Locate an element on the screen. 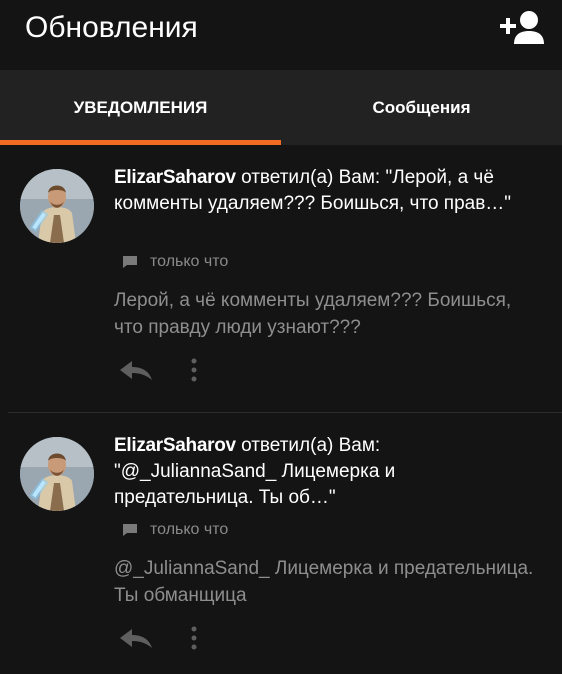 Image resolution: width=562 pixels, height=674 pixels. page-title: Обновления is located at coordinates (111, 27).